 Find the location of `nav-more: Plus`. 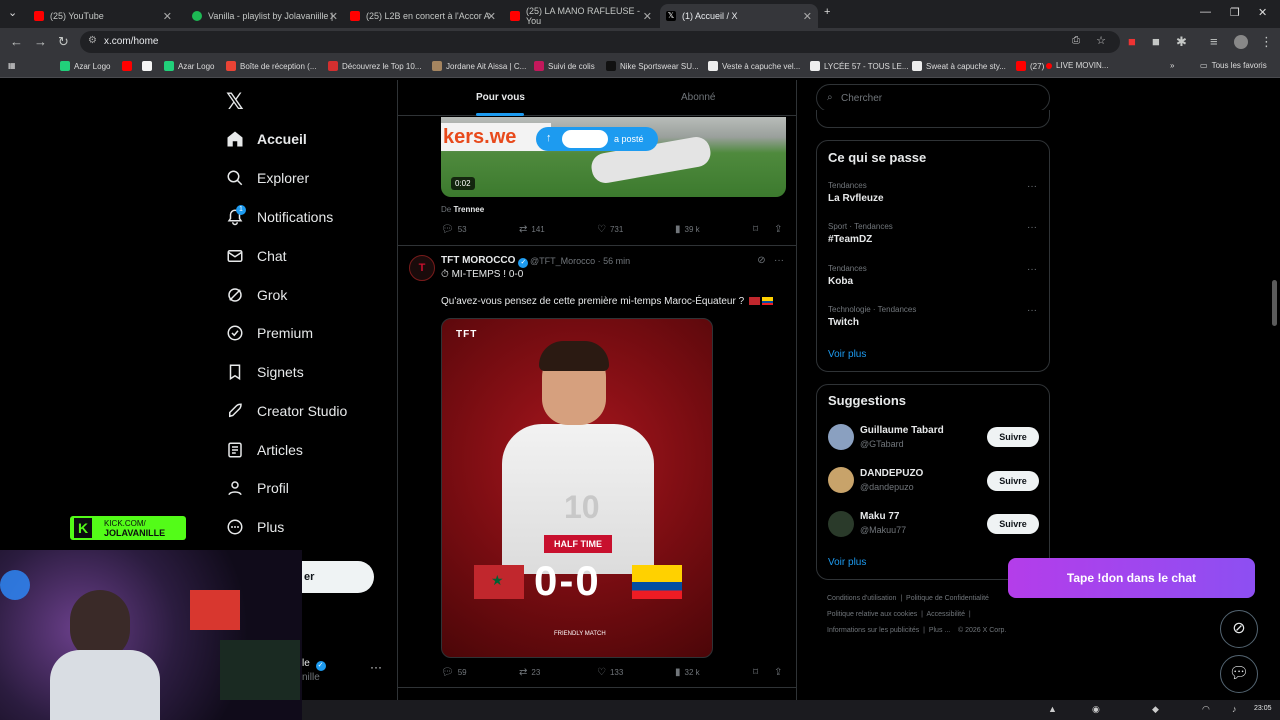

nav-more: Plus is located at coordinates (255, 527).